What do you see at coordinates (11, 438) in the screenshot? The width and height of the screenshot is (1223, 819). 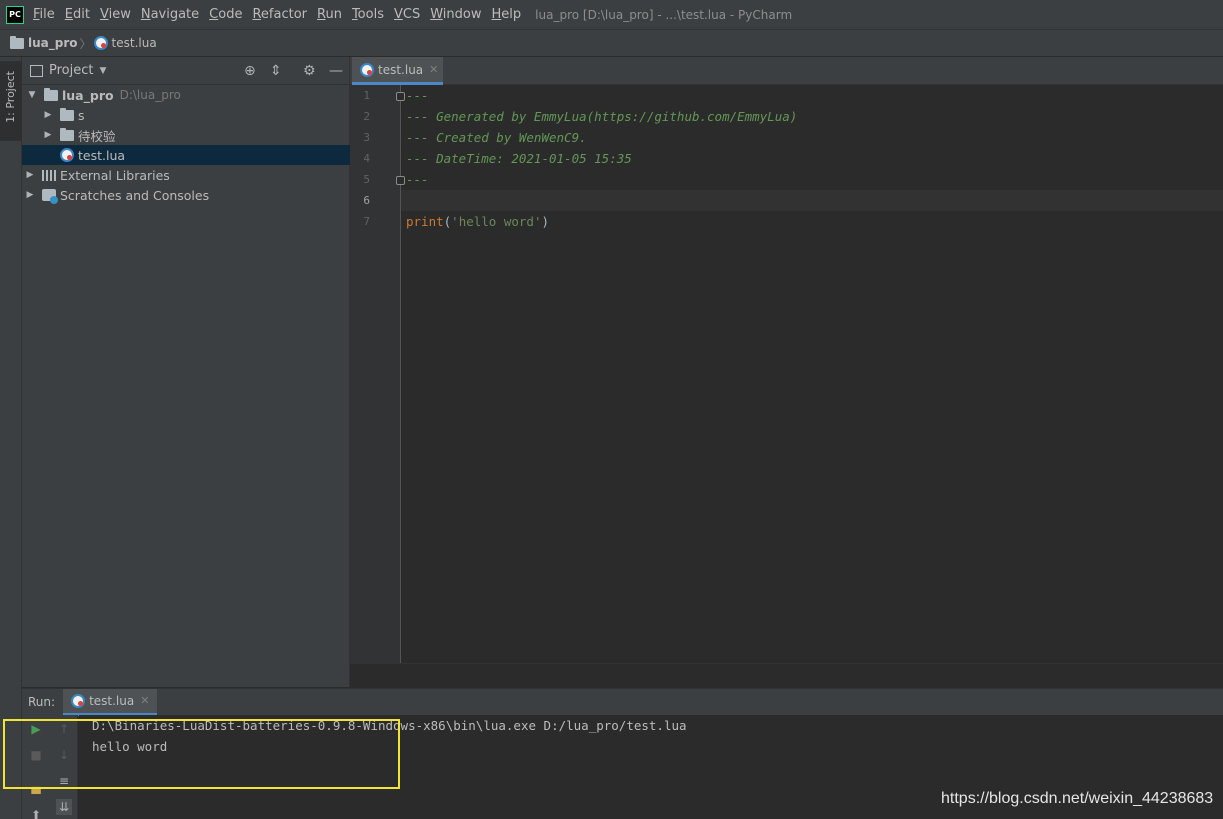 I see `left-tool-strip: 1: Project` at bounding box center [11, 438].